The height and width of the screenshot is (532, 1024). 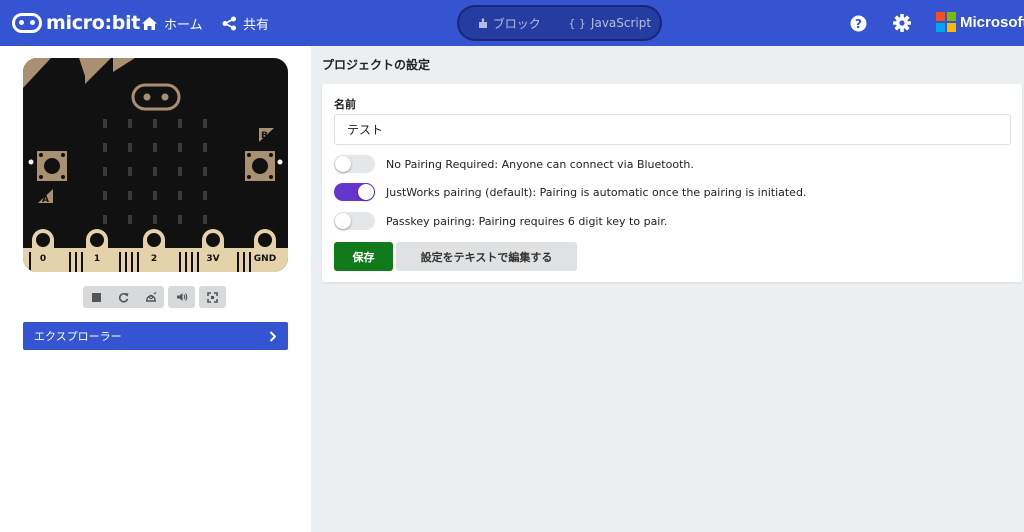 I want to click on volume-button, so click(x=181, y=297).